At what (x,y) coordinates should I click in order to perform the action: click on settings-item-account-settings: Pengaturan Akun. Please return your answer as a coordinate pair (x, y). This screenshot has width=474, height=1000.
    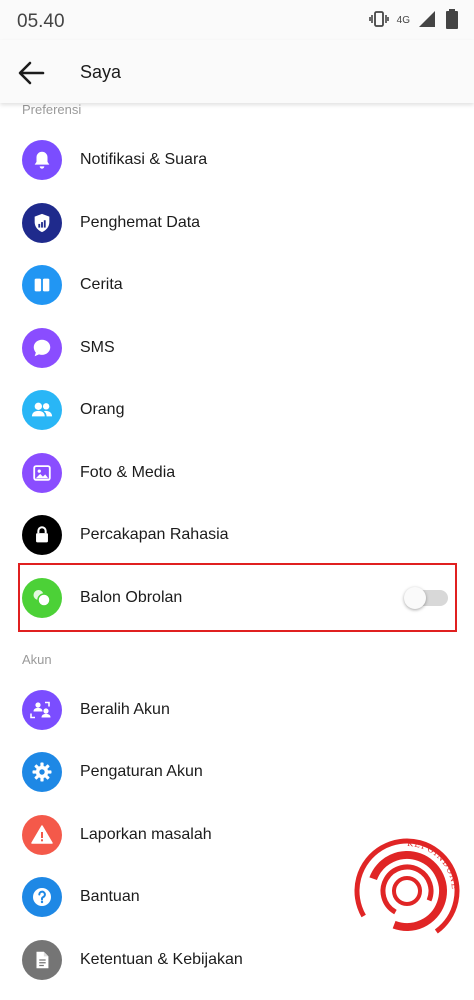
    Looking at the image, I should click on (237, 772).